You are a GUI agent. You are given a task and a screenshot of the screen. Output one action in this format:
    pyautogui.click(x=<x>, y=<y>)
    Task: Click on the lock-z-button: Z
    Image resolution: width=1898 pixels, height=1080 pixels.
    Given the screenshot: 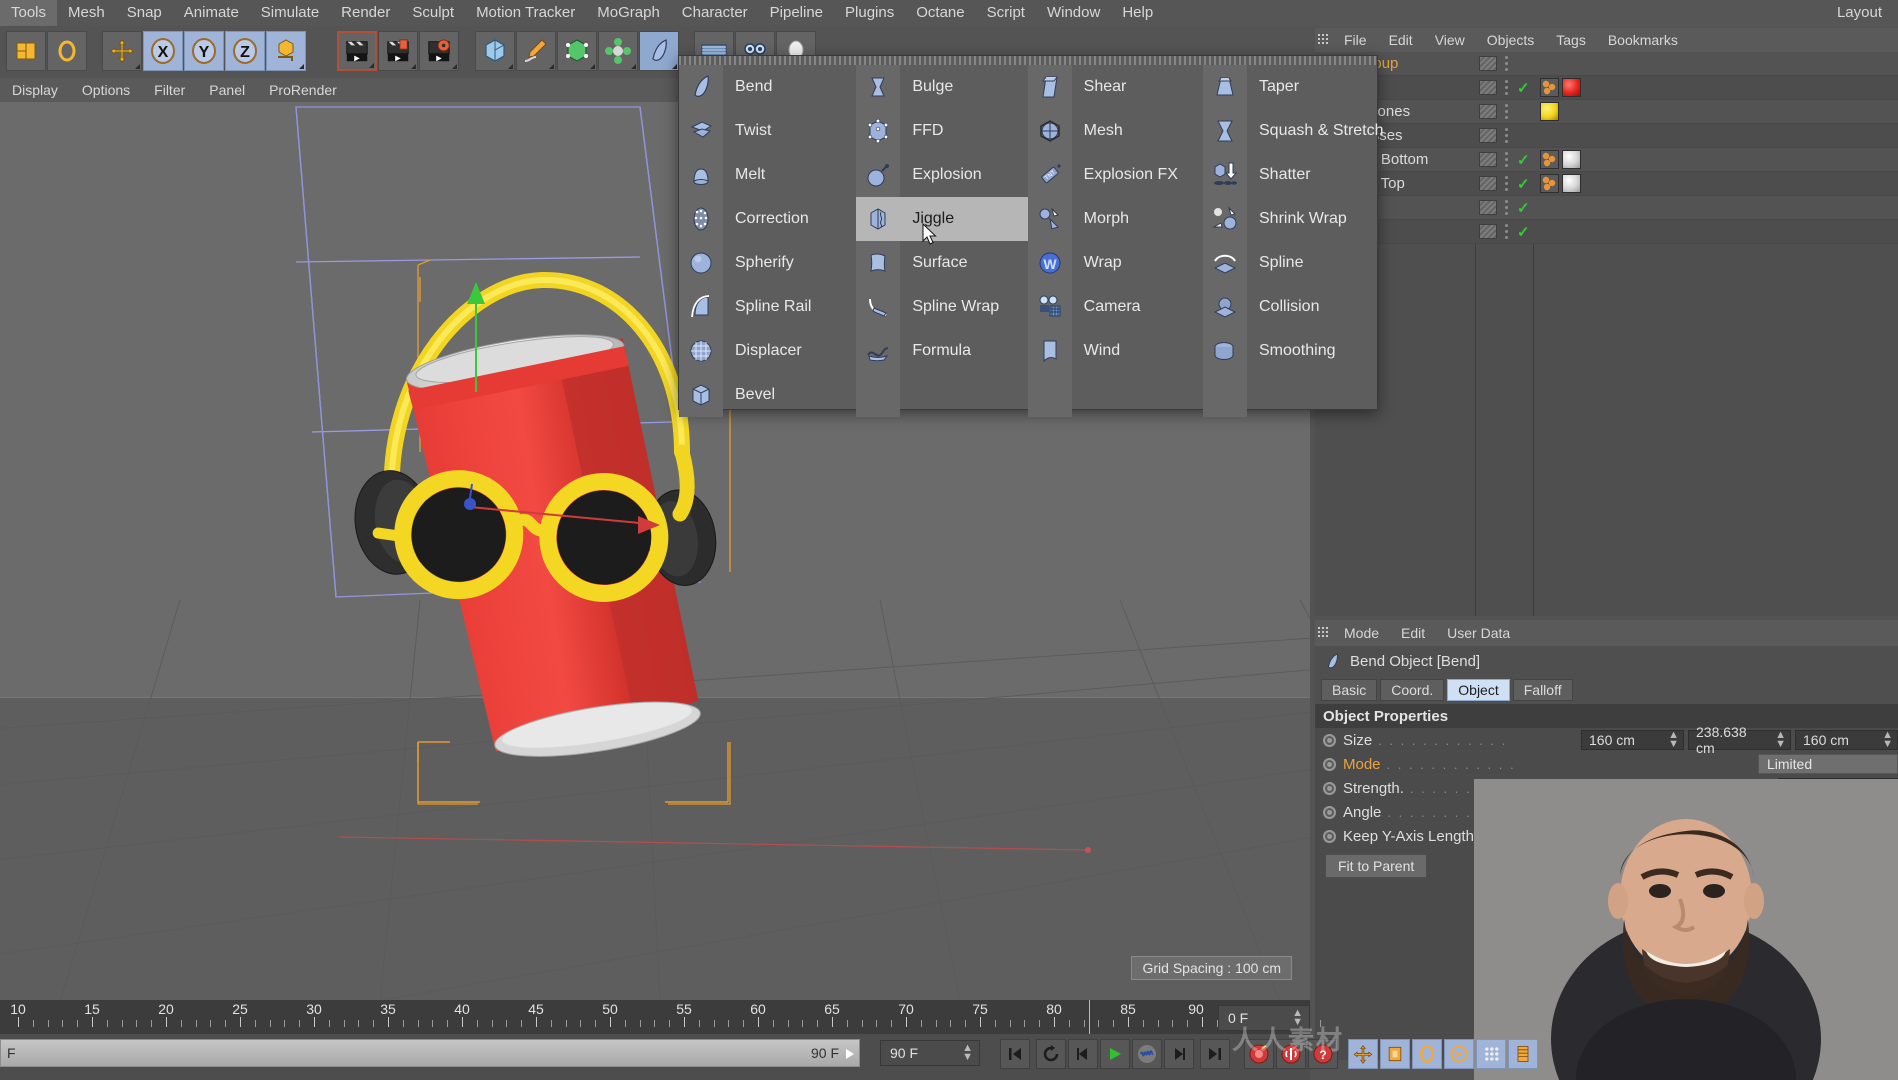 What is the action you would take?
    pyautogui.click(x=245, y=51)
    